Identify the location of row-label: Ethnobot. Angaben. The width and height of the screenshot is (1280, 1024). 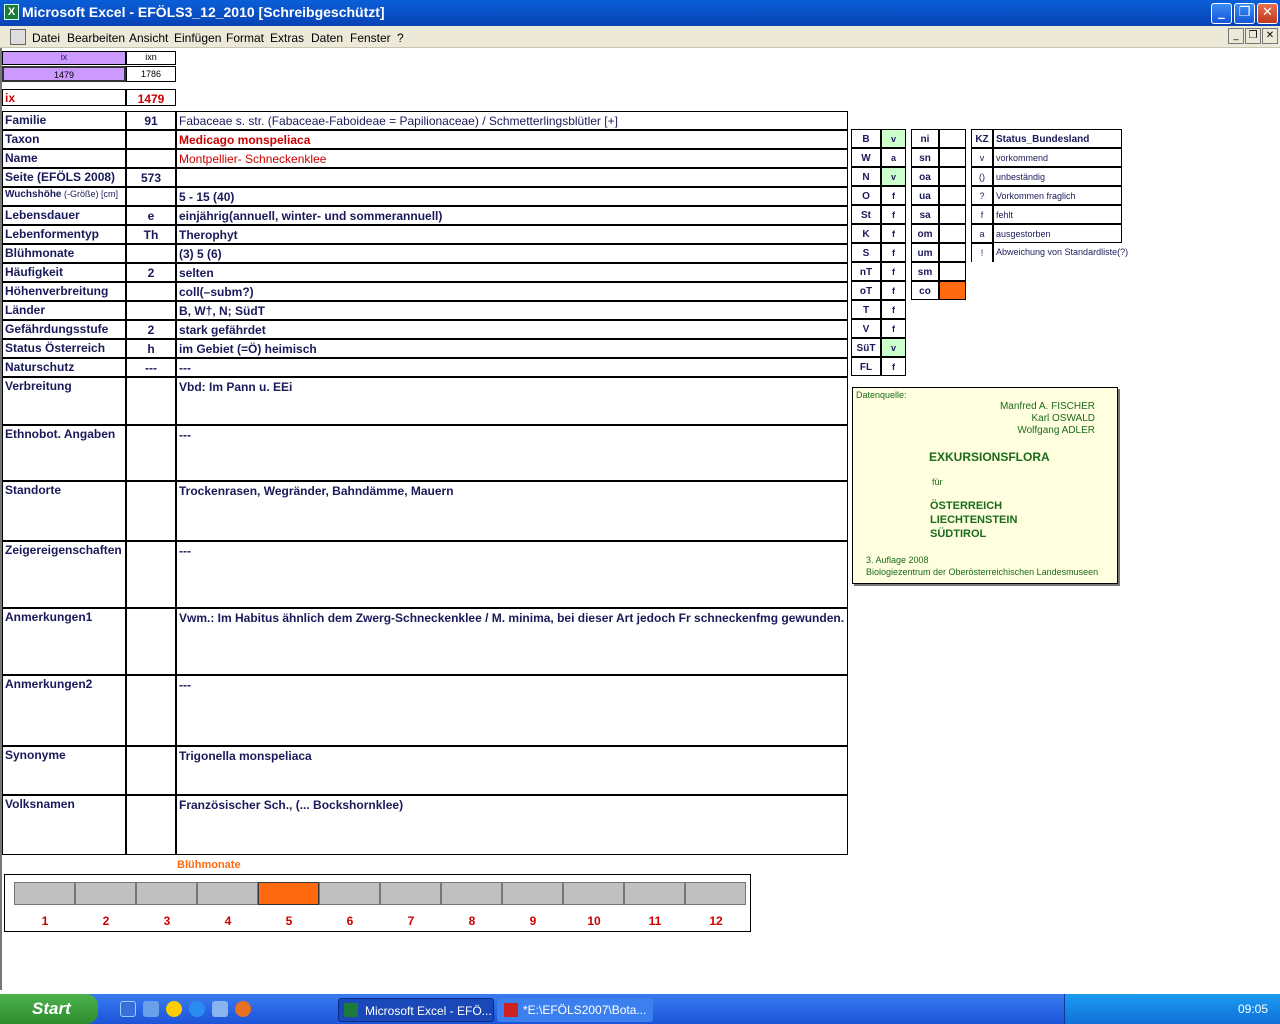
(64, 453).